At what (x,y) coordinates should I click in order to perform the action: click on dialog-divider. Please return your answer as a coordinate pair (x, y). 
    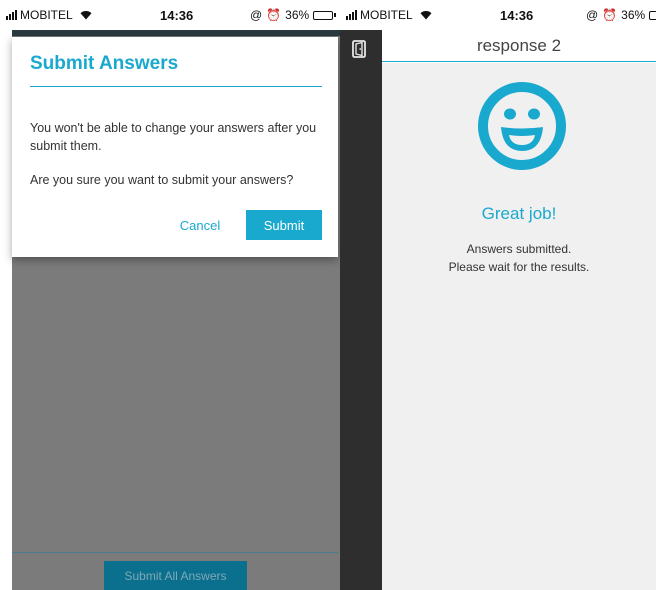
    Looking at the image, I should click on (176, 86).